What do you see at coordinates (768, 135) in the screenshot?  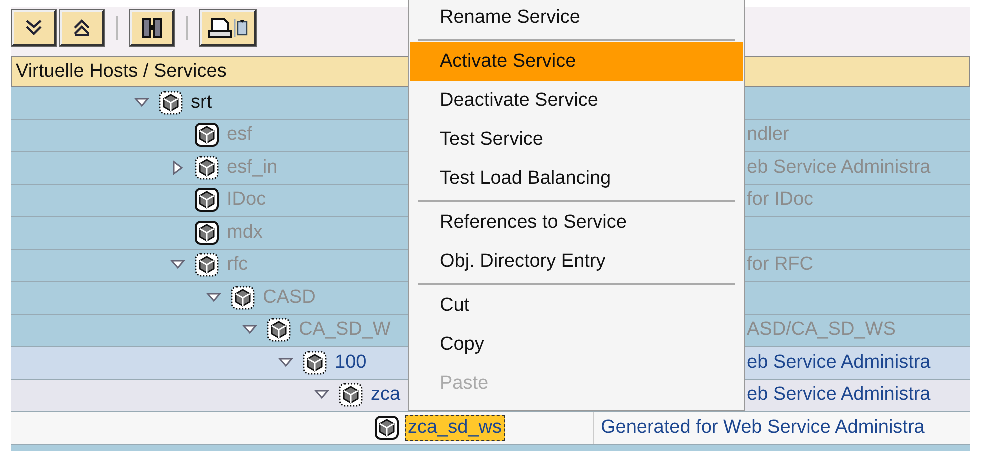 I see `description-text: ndler` at bounding box center [768, 135].